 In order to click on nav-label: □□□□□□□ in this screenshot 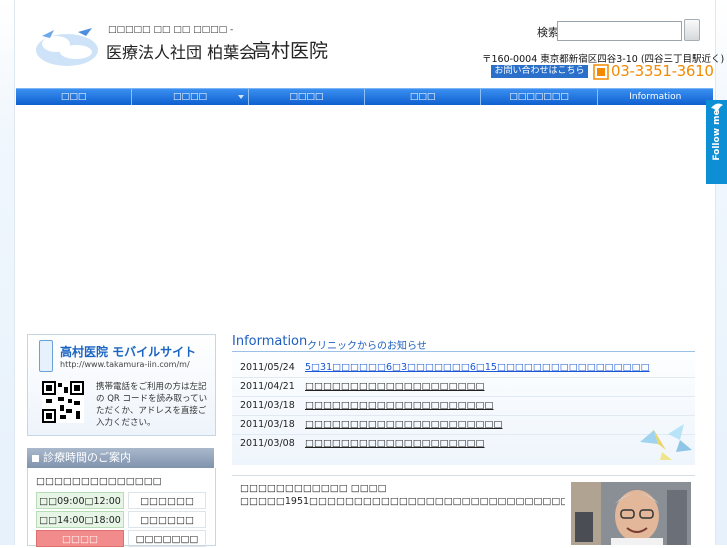, I will do `click(539, 97)`.